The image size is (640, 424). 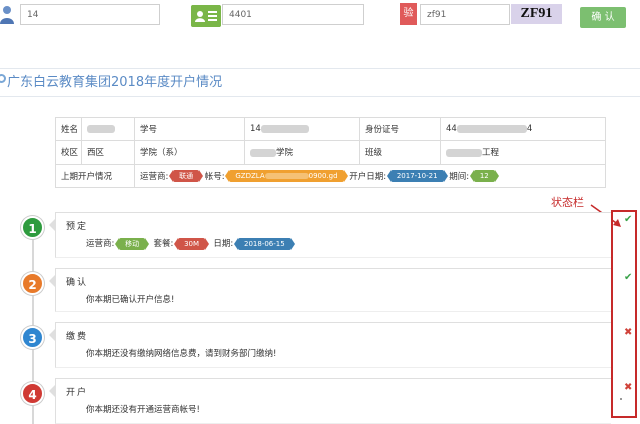 What do you see at coordinates (163, 244) in the screenshot?
I see `plan-label: 套餐:` at bounding box center [163, 244].